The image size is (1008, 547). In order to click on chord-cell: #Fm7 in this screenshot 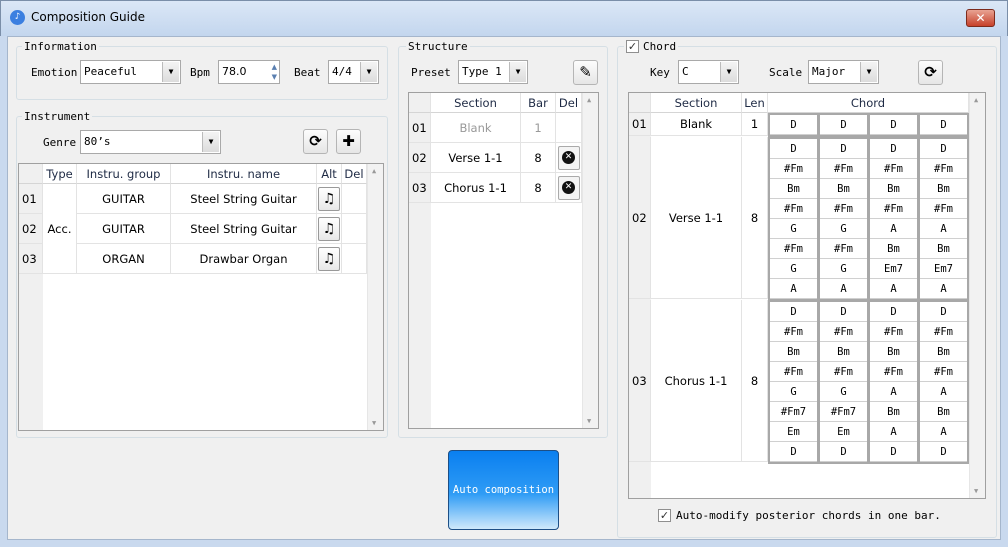, I will do `click(843, 412)`.